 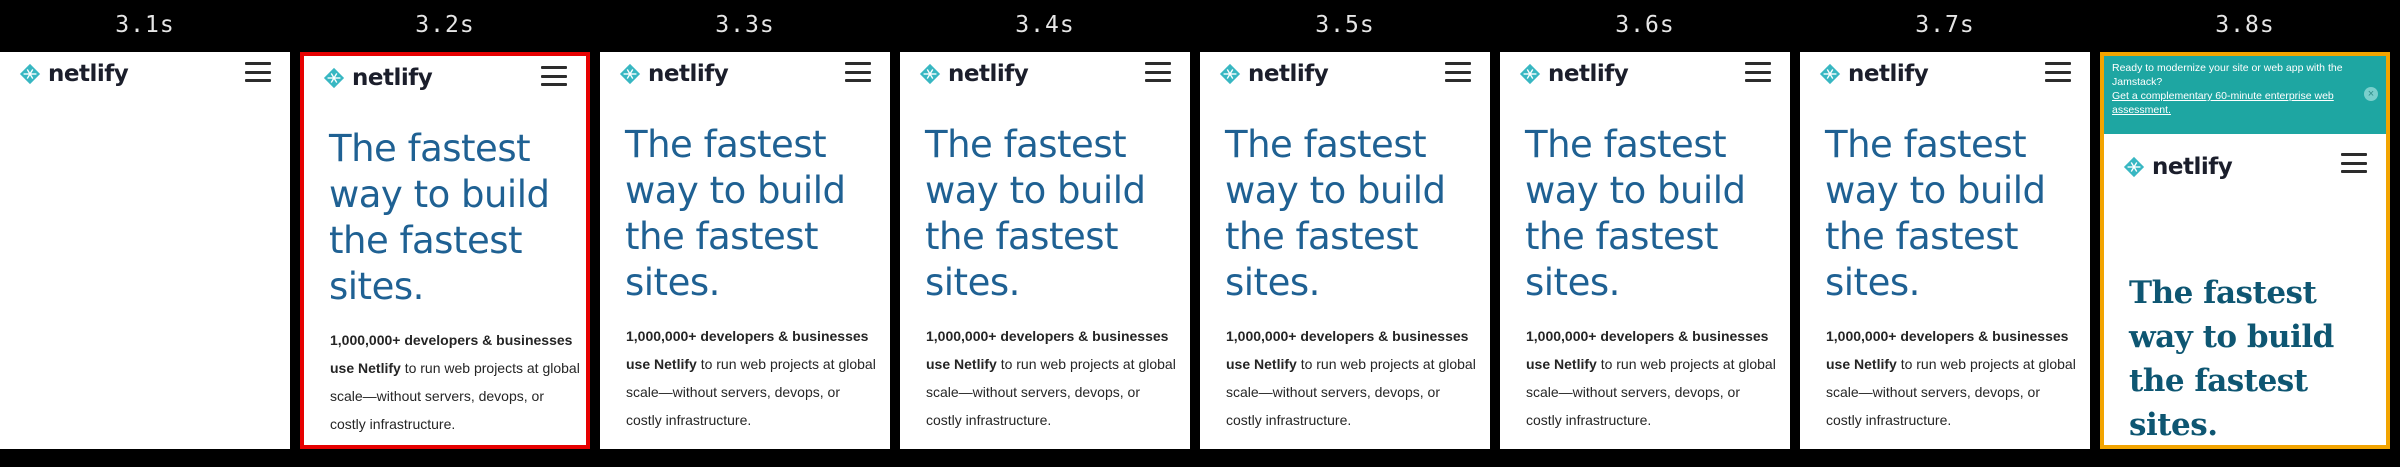 I want to click on frame-timestamp: 3.1s, so click(x=145, y=25).